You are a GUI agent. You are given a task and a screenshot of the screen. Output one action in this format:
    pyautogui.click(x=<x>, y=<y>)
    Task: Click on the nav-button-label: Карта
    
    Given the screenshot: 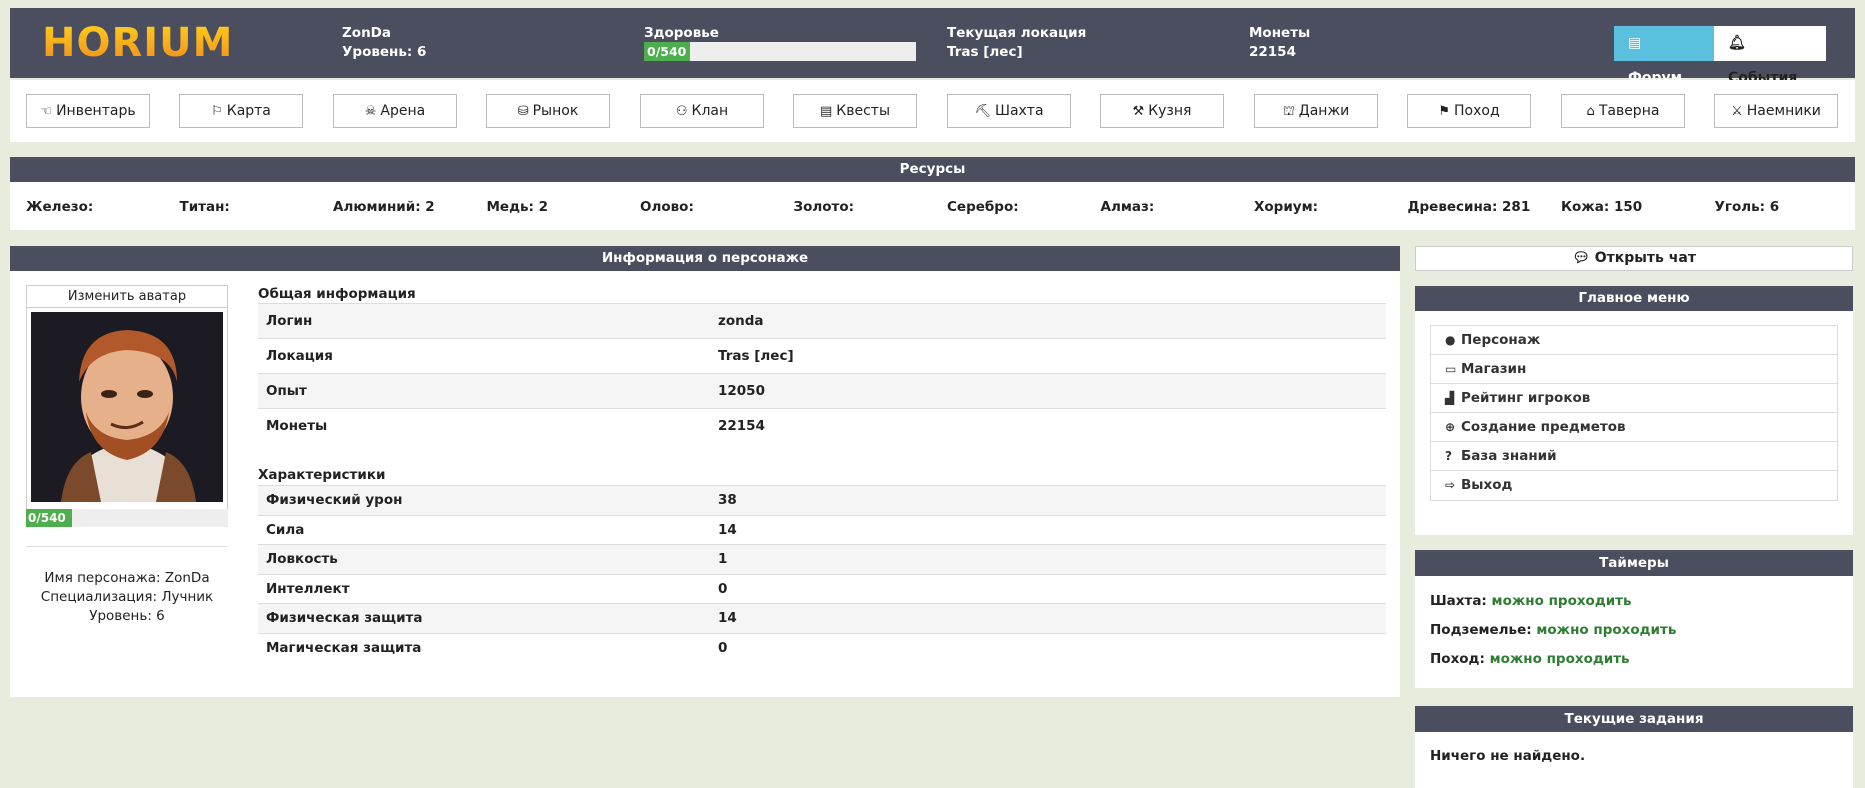 What is the action you would take?
    pyautogui.click(x=248, y=111)
    